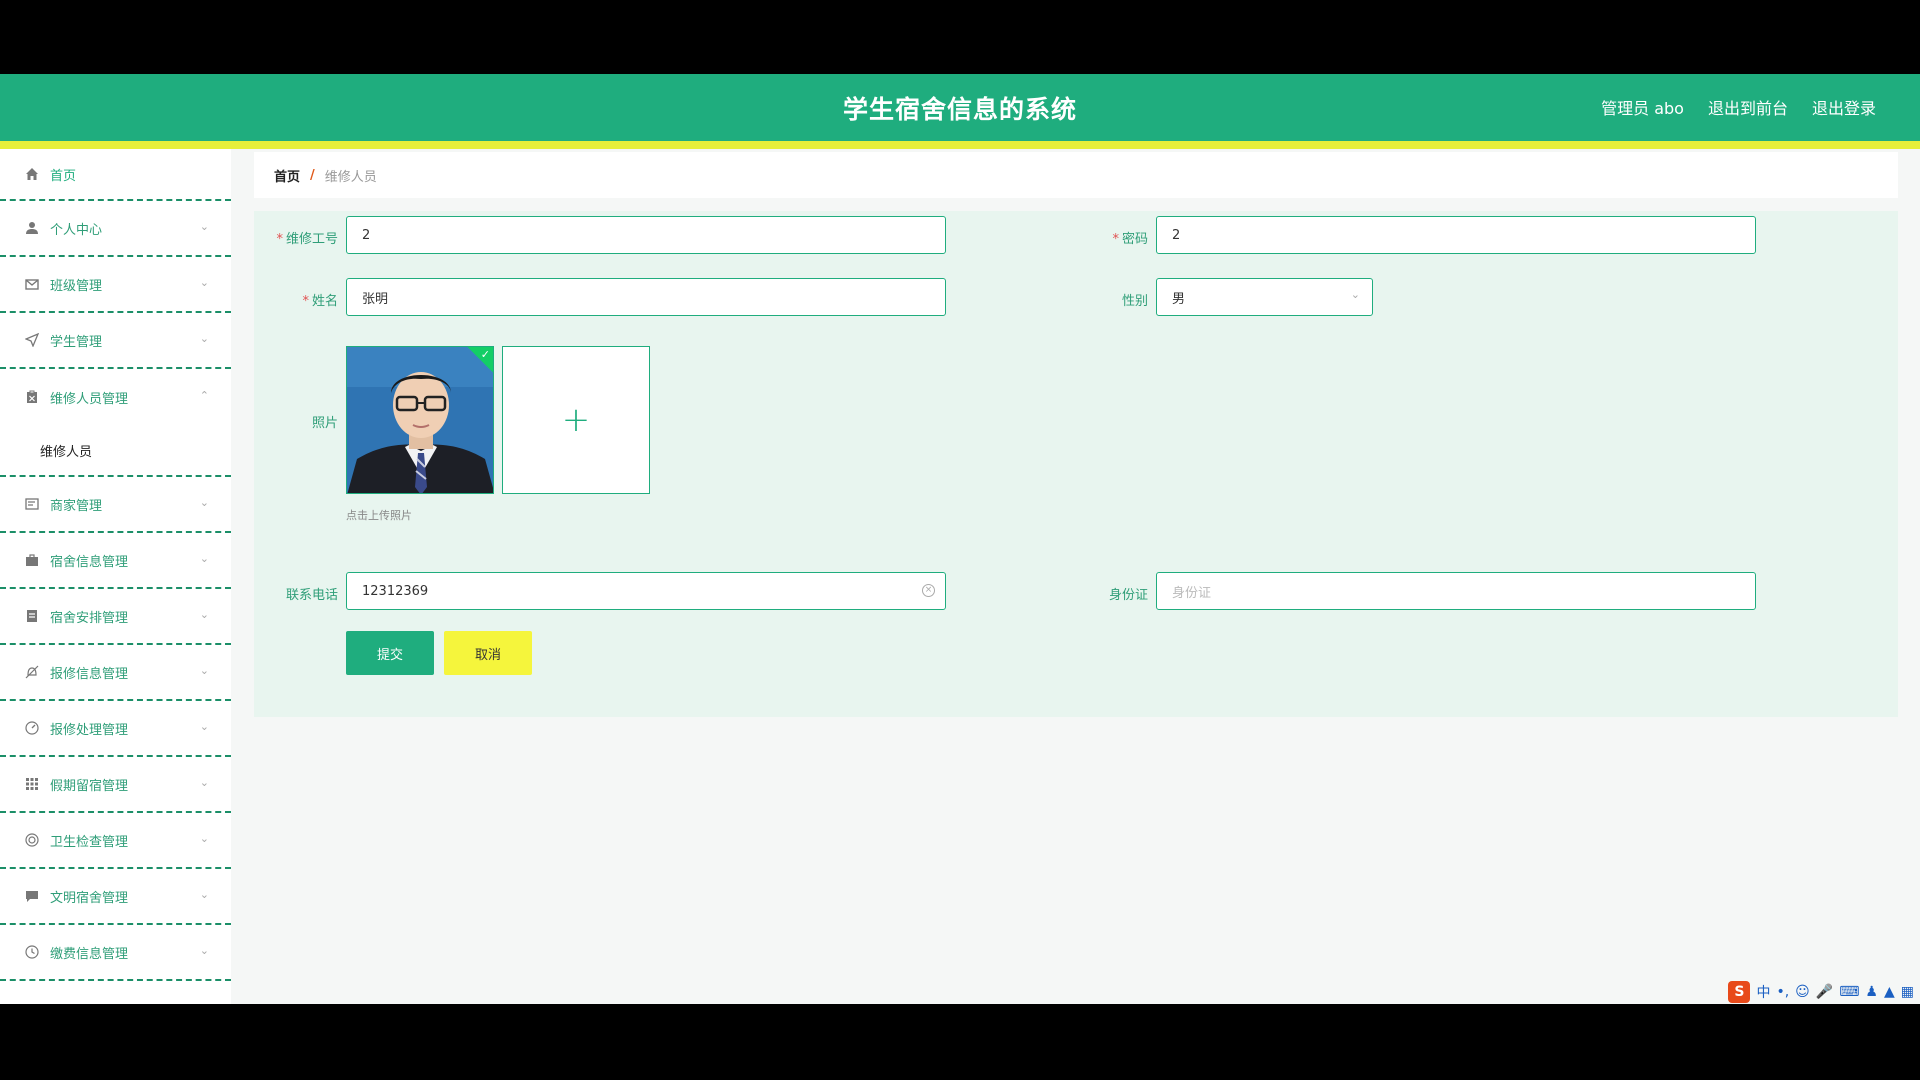 The width and height of the screenshot is (1920, 1080). What do you see at coordinates (1192, 593) in the screenshot?
I see `idcard-placeholder: 身份证` at bounding box center [1192, 593].